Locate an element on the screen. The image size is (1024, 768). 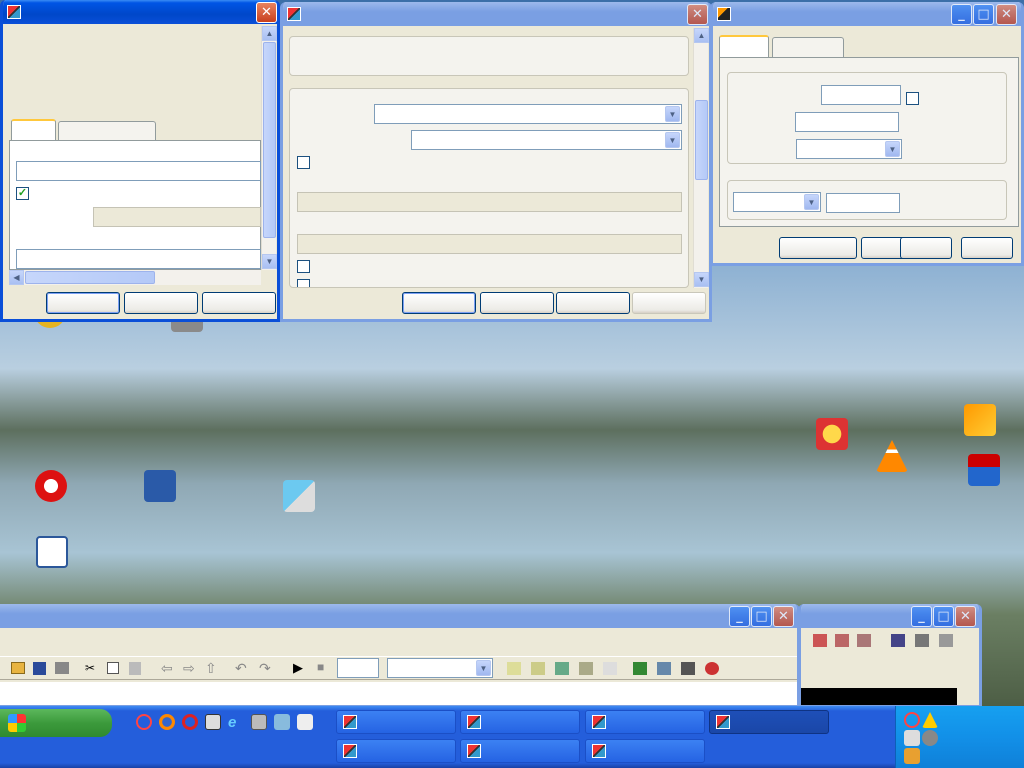
tab-main is located at coordinates (33, 130).